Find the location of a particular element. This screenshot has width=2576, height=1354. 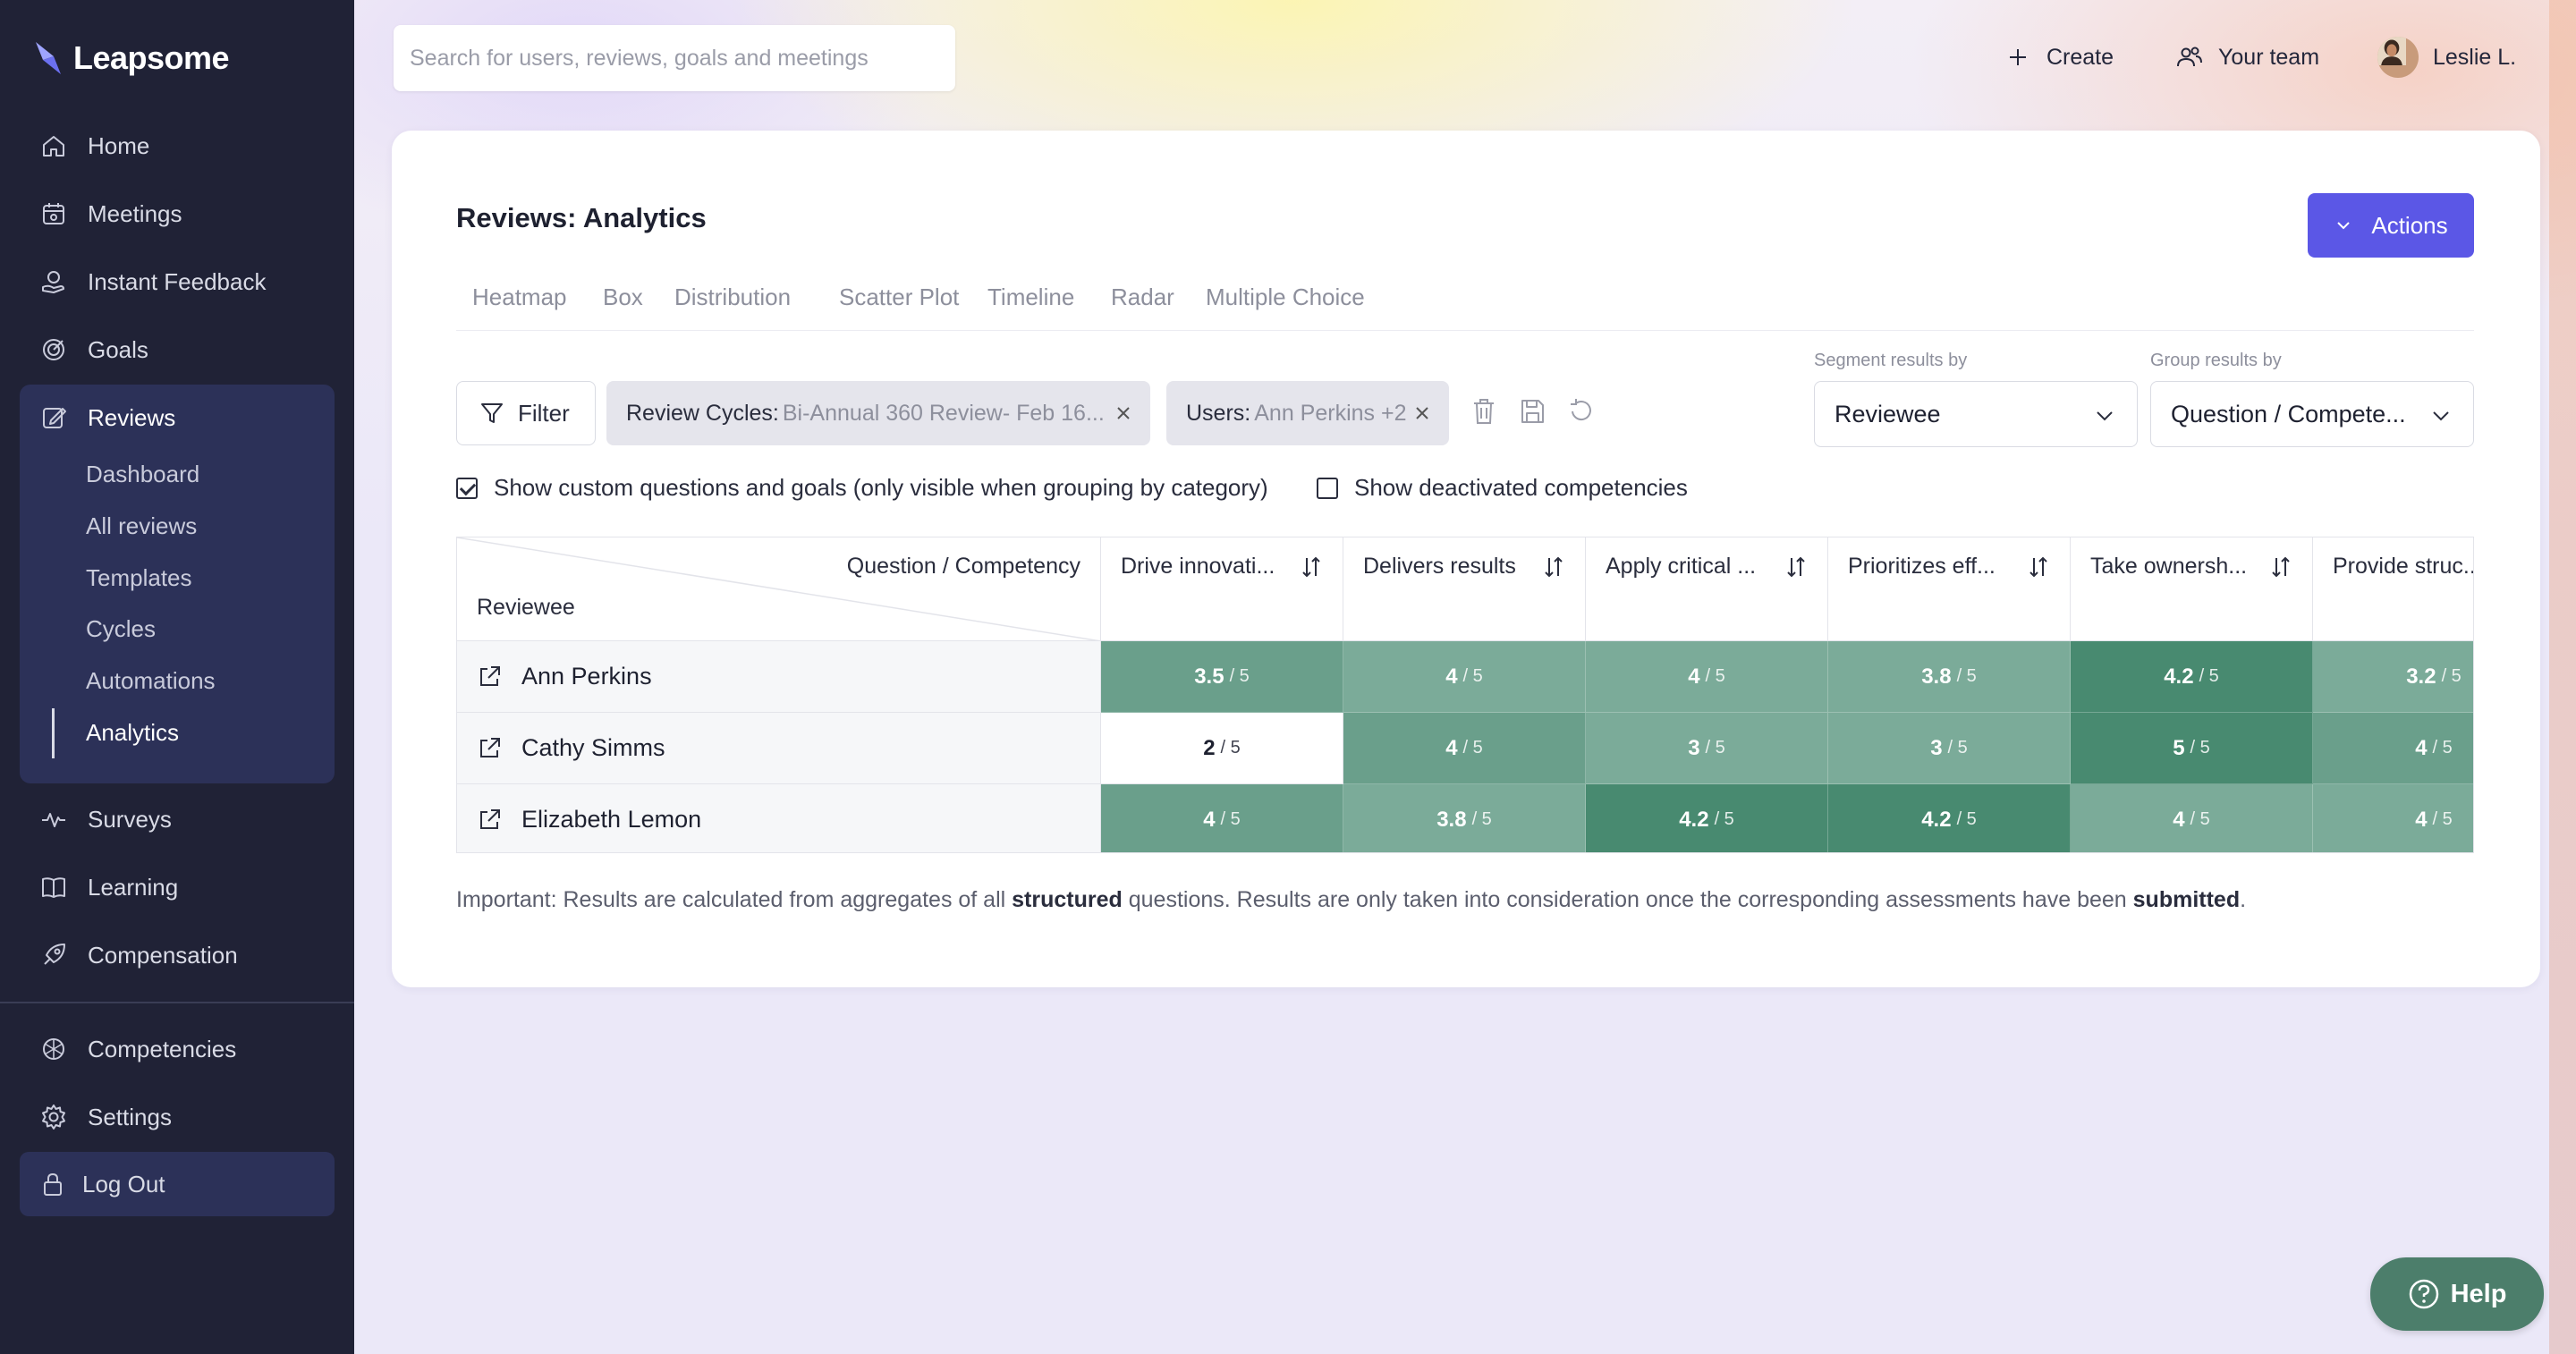

user-menu: Leslie L. is located at coordinates (2446, 57).